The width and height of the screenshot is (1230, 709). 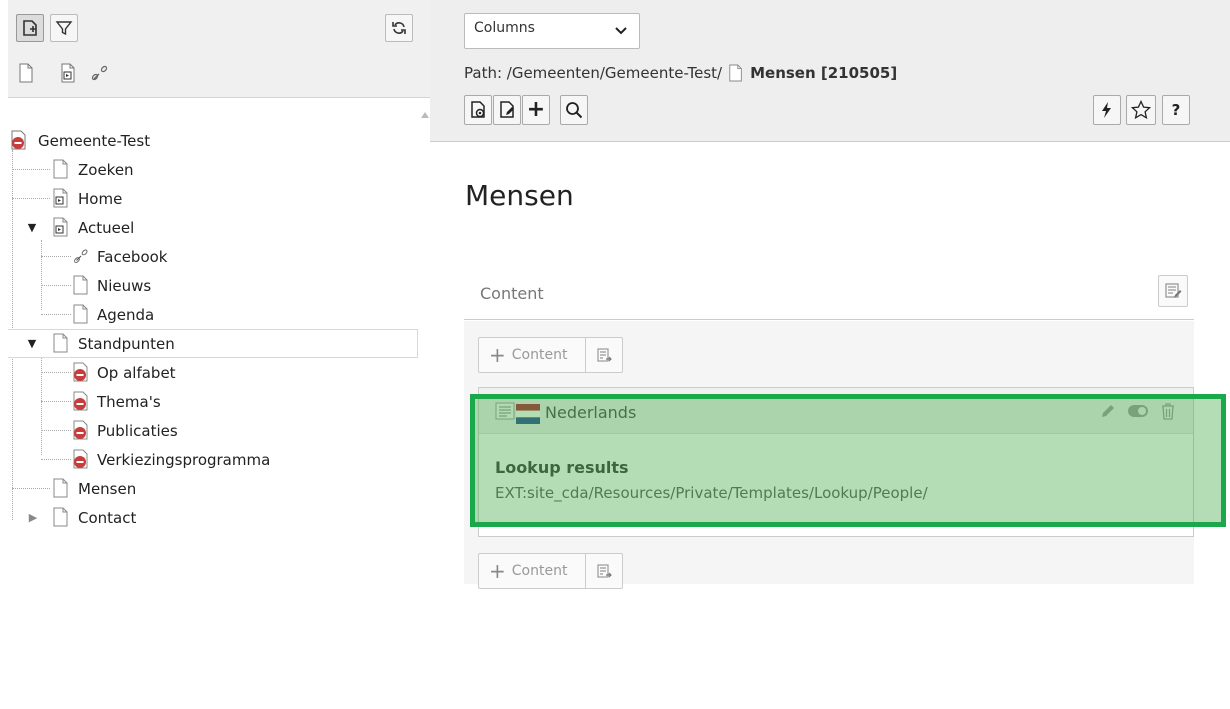 What do you see at coordinates (505, 411) in the screenshot?
I see `text-content-type-icon` at bounding box center [505, 411].